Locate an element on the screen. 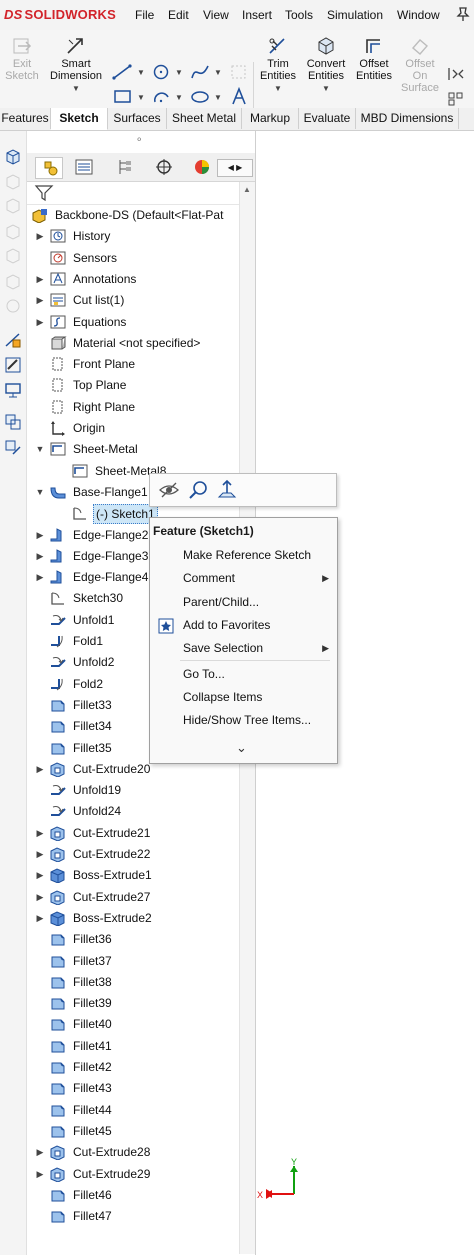 The height and width of the screenshot is (1255, 474). menu-simulation: Simulation is located at coordinates (355, 15).